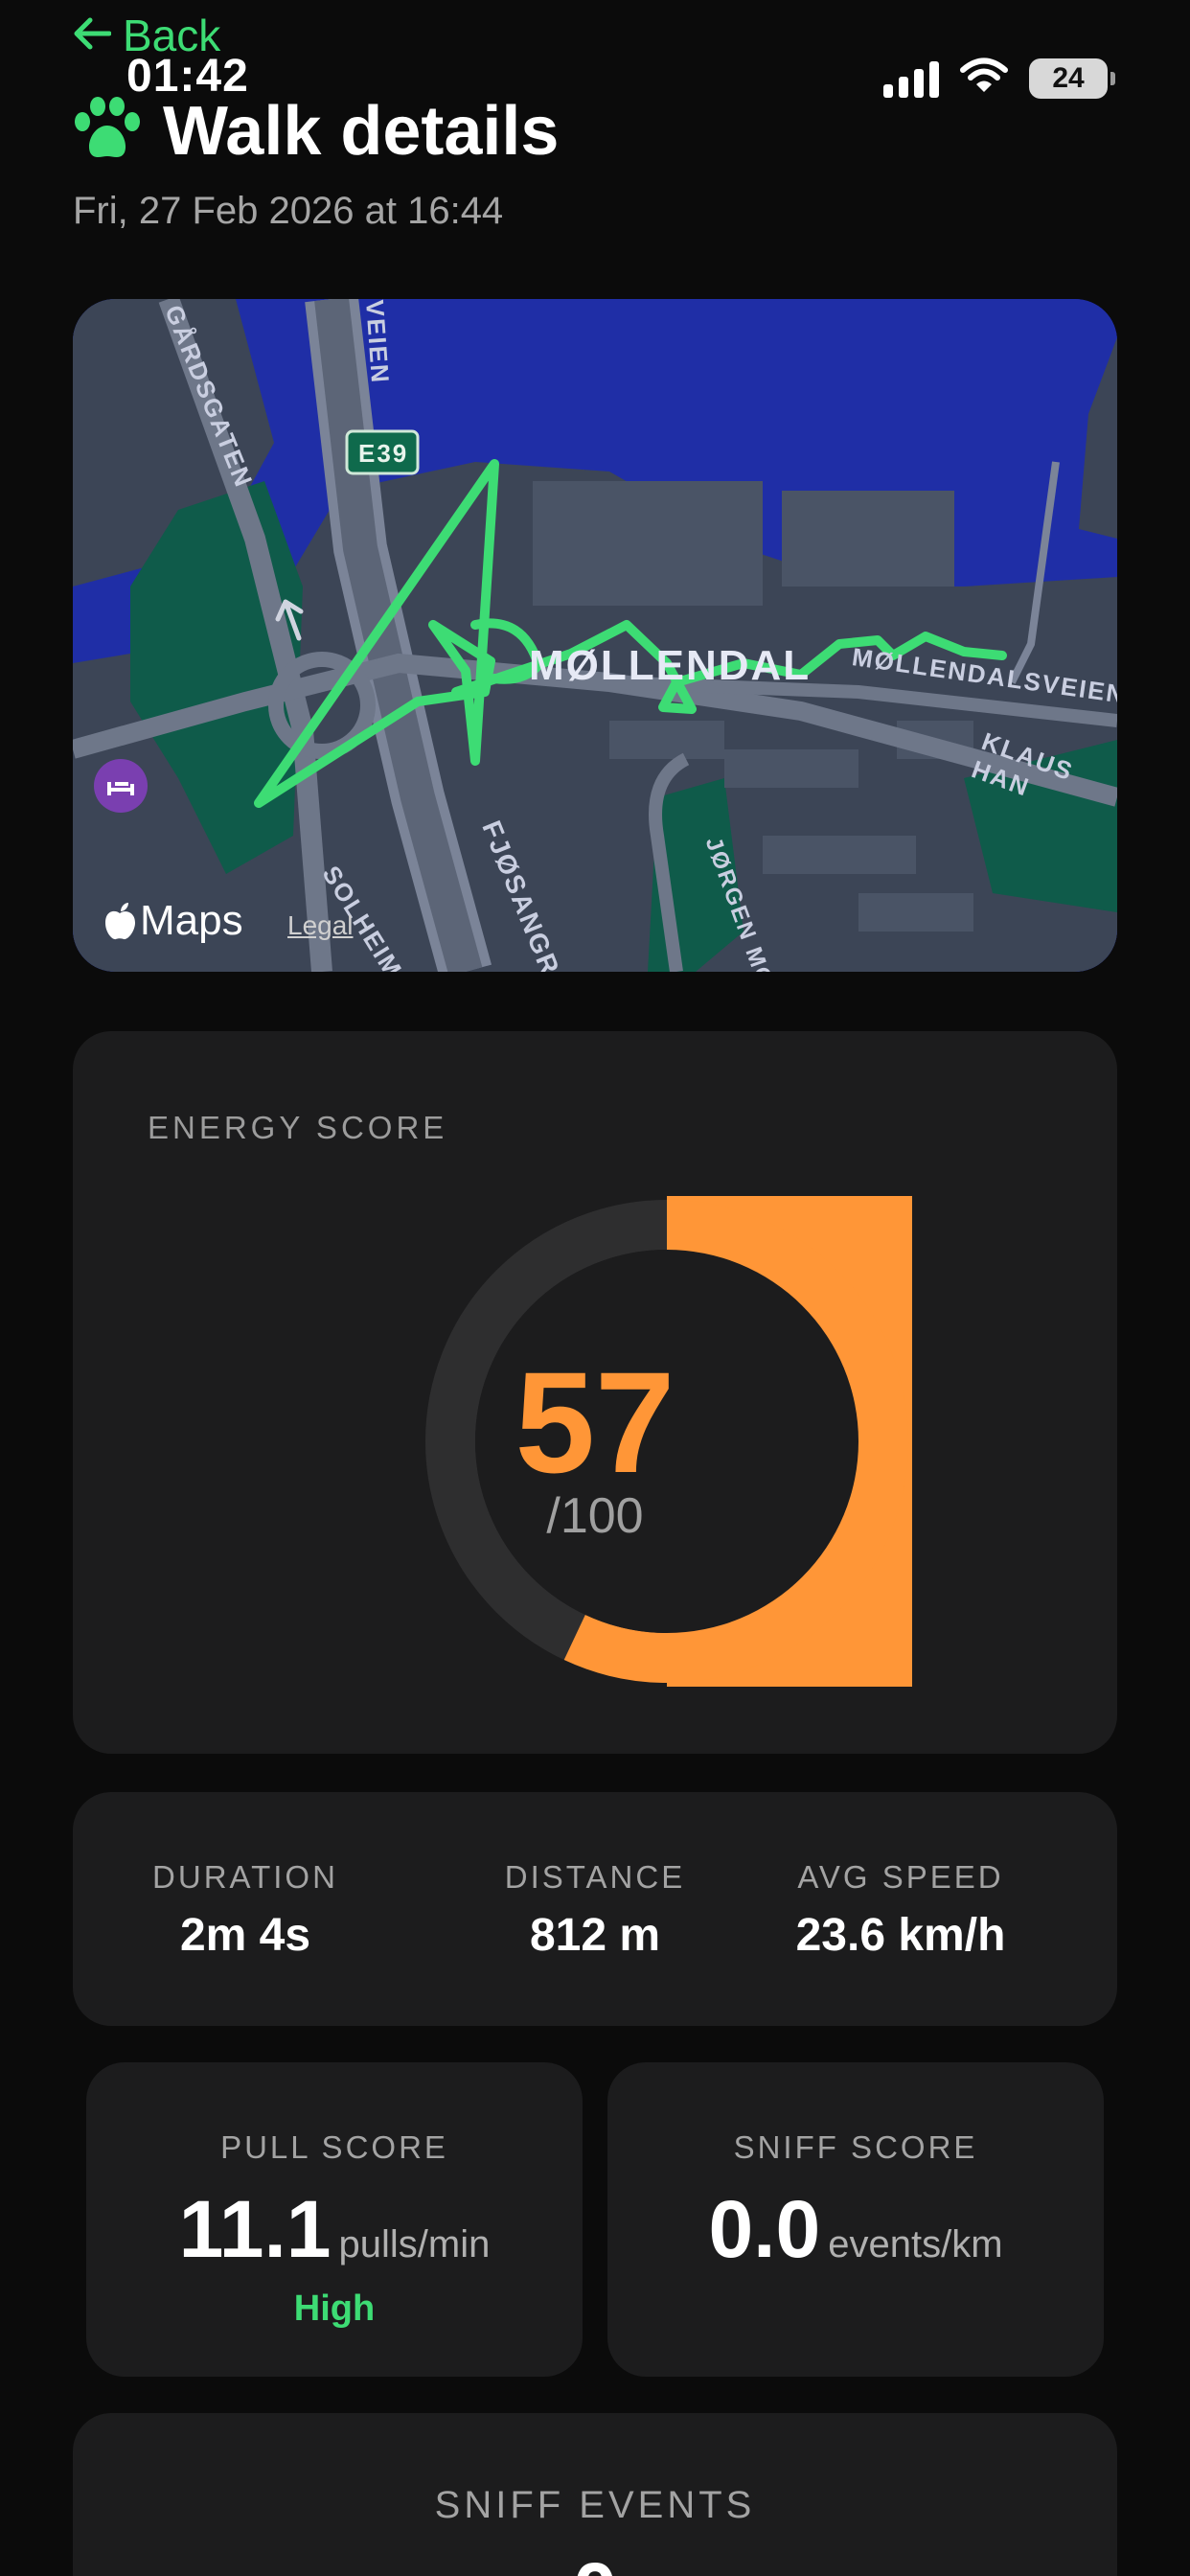 The width and height of the screenshot is (1190, 2576). Describe the element at coordinates (245, 1877) in the screenshot. I see `stat-label: DURATION` at that location.